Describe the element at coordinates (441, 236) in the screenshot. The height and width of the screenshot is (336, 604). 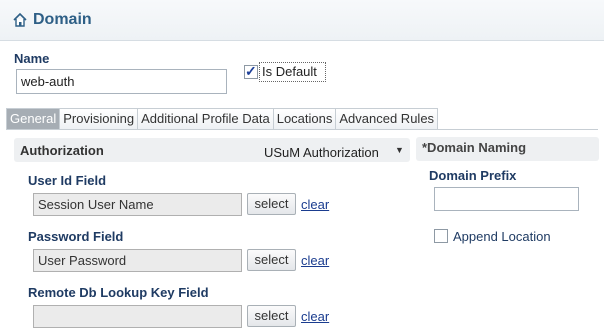
I see `append-location-checkbox` at that location.